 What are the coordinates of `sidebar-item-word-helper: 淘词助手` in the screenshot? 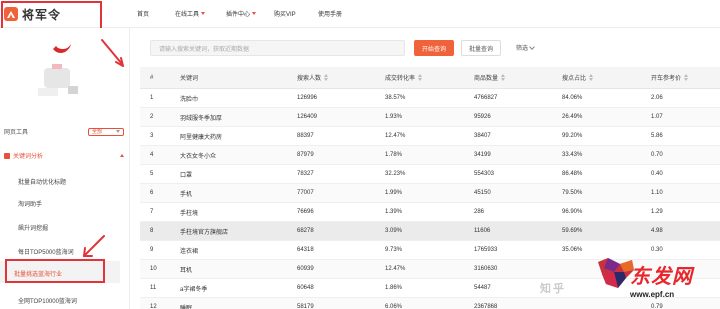 It's located at (30, 203).